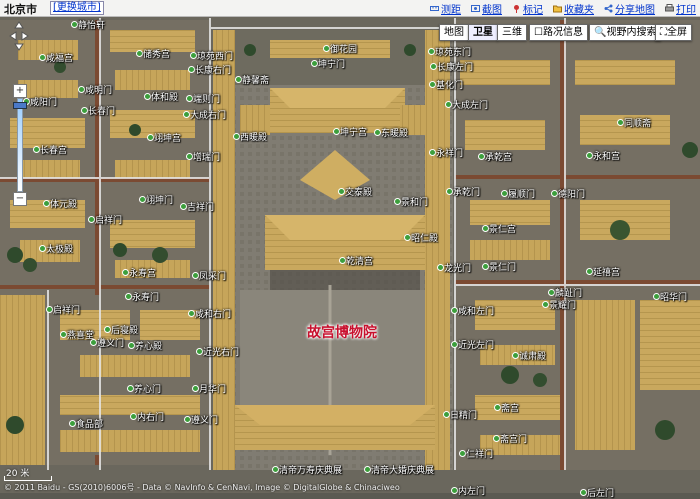 Image resolution: width=700 pixels, height=499 pixels. What do you see at coordinates (476, 344) in the screenshot?
I see `poi-label: 近光左门` at bounding box center [476, 344].